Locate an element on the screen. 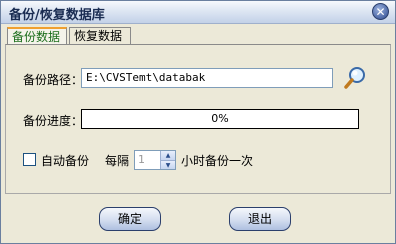  window-title: 备份/恢复数据库 is located at coordinates (57, 15).